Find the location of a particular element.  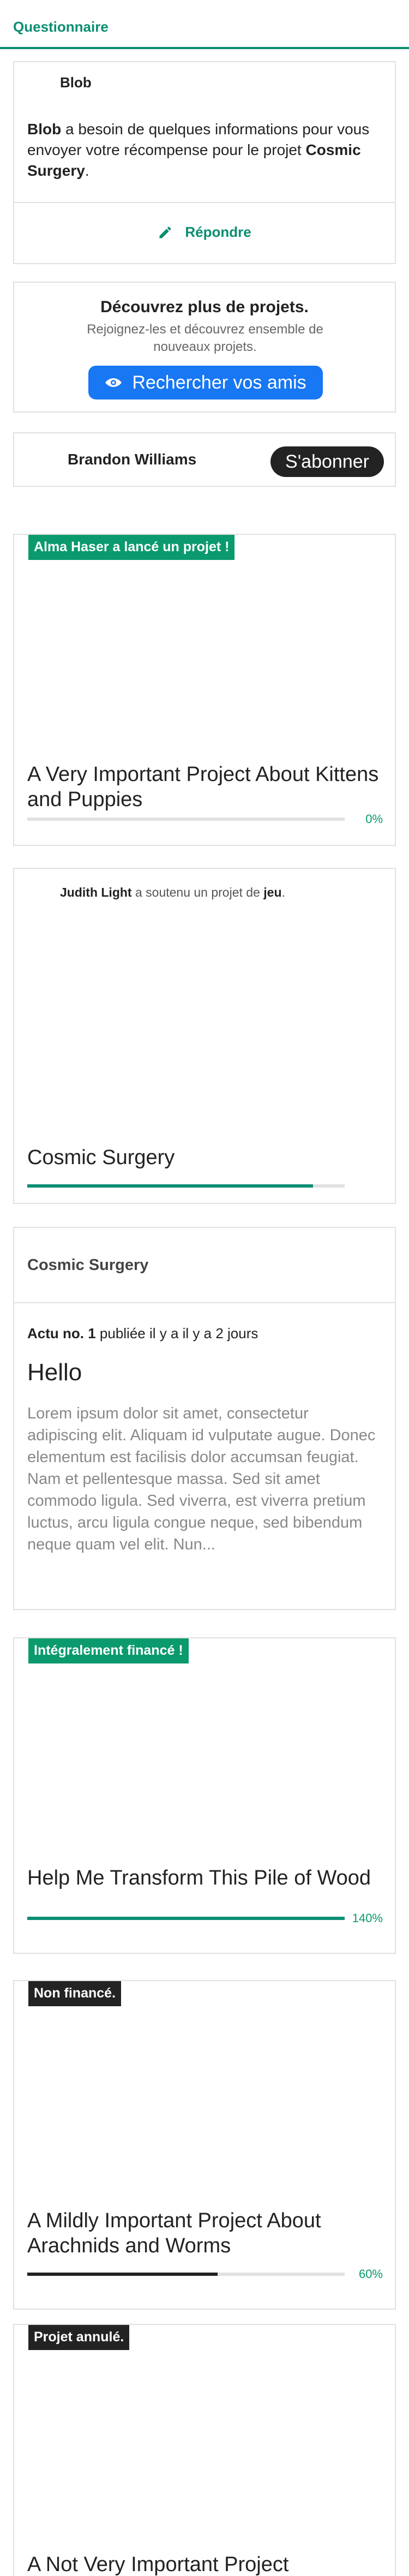

find-friends-button: Rechercher vos amis is located at coordinates (205, 382).